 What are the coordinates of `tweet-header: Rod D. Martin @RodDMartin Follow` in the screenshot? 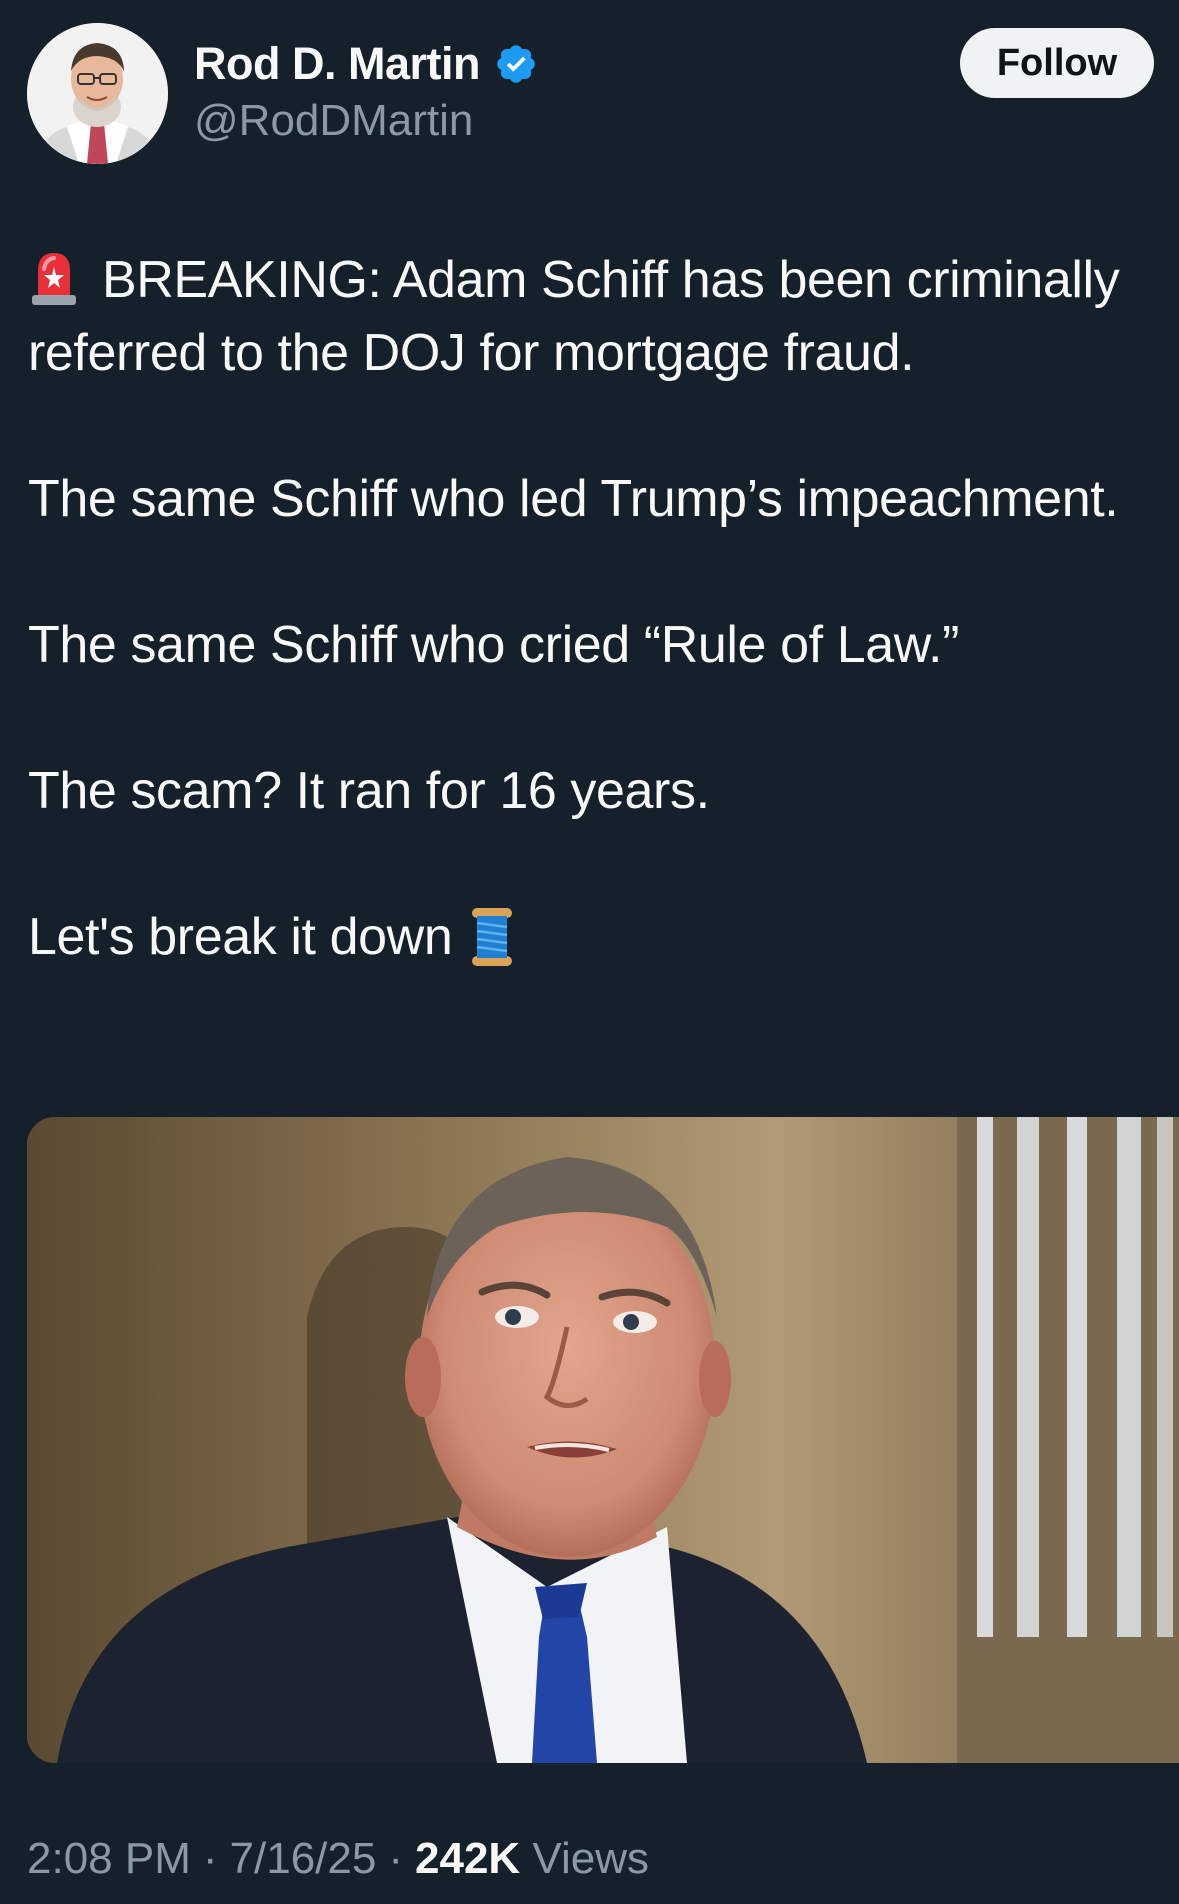 It's located at (589, 85).